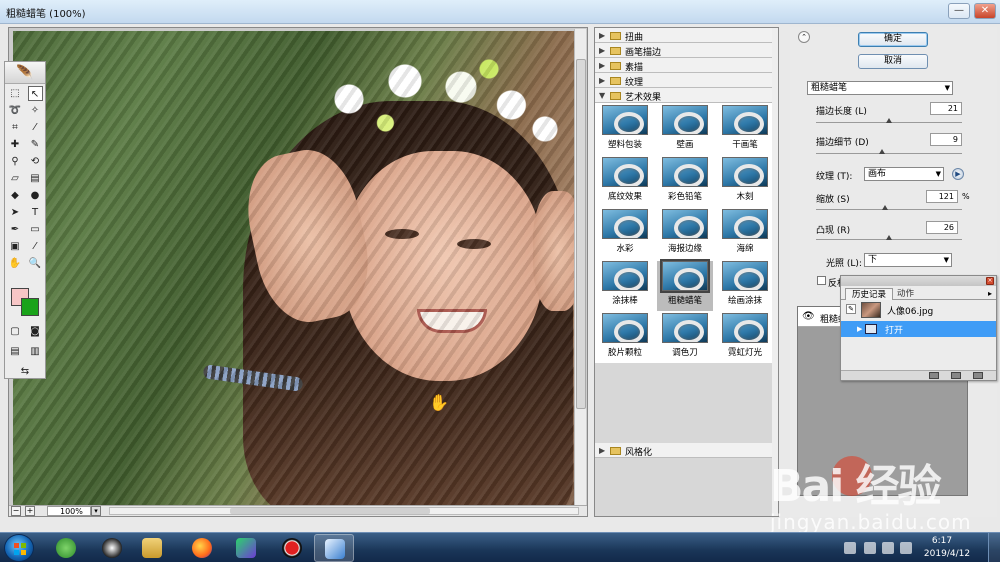 The height and width of the screenshot is (562, 1000). What do you see at coordinates (994, 547) in the screenshot?
I see `show-desktop-button` at bounding box center [994, 547].